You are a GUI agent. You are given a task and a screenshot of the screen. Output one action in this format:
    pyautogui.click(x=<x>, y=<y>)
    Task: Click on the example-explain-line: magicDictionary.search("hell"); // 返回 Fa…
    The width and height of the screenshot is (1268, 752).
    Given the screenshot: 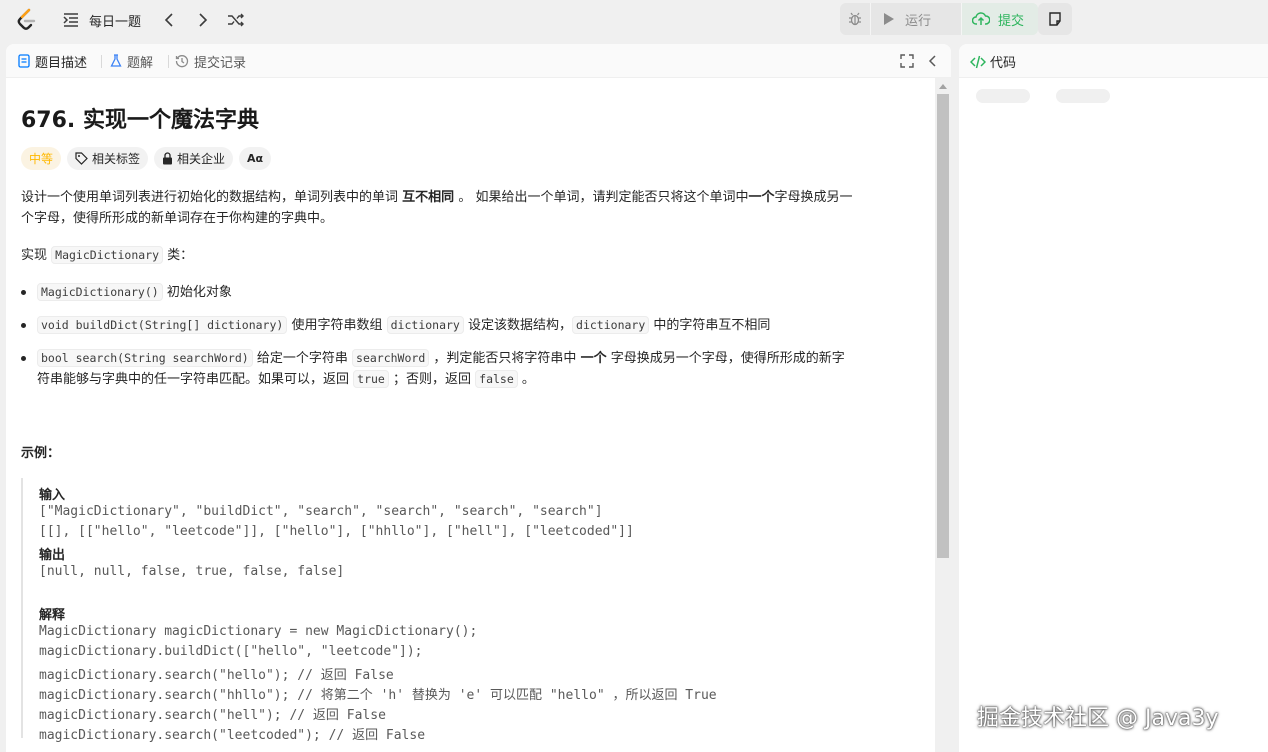 What is the action you would take?
    pyautogui.click(x=212, y=715)
    